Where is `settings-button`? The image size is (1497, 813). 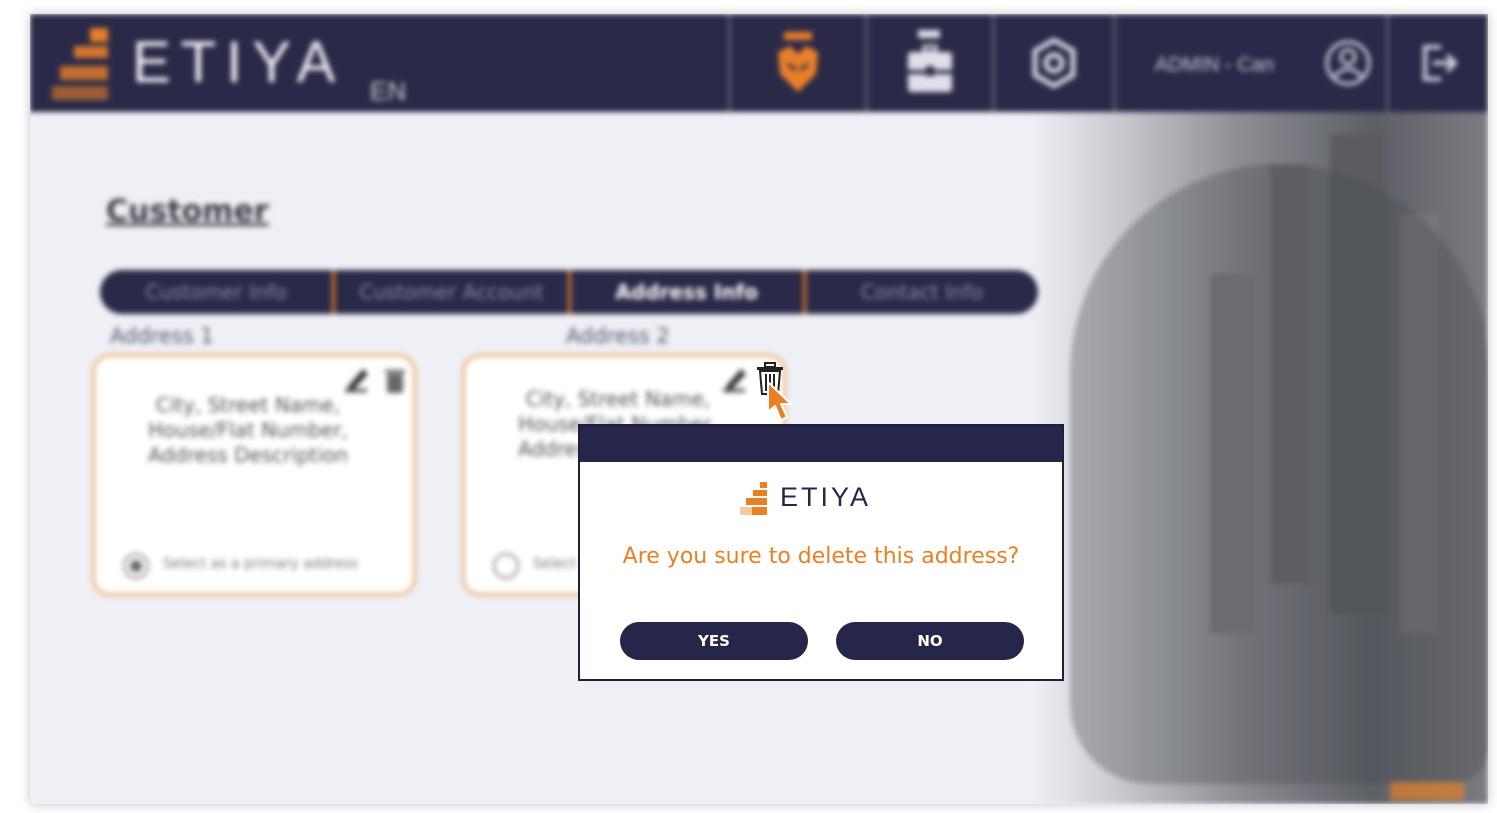
settings-button is located at coordinates (1054, 63).